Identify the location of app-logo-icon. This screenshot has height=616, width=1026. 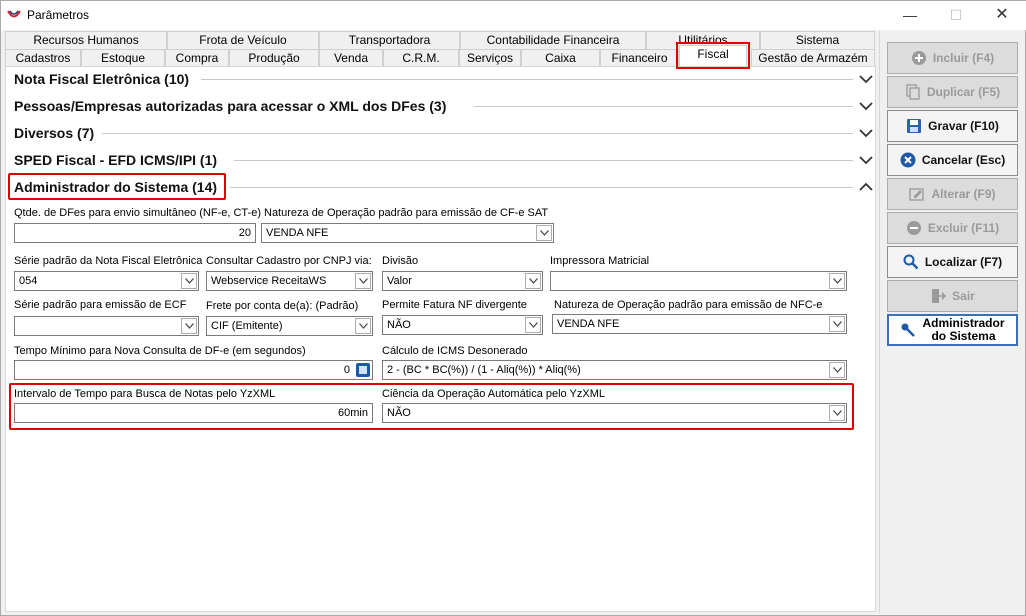
(14, 14).